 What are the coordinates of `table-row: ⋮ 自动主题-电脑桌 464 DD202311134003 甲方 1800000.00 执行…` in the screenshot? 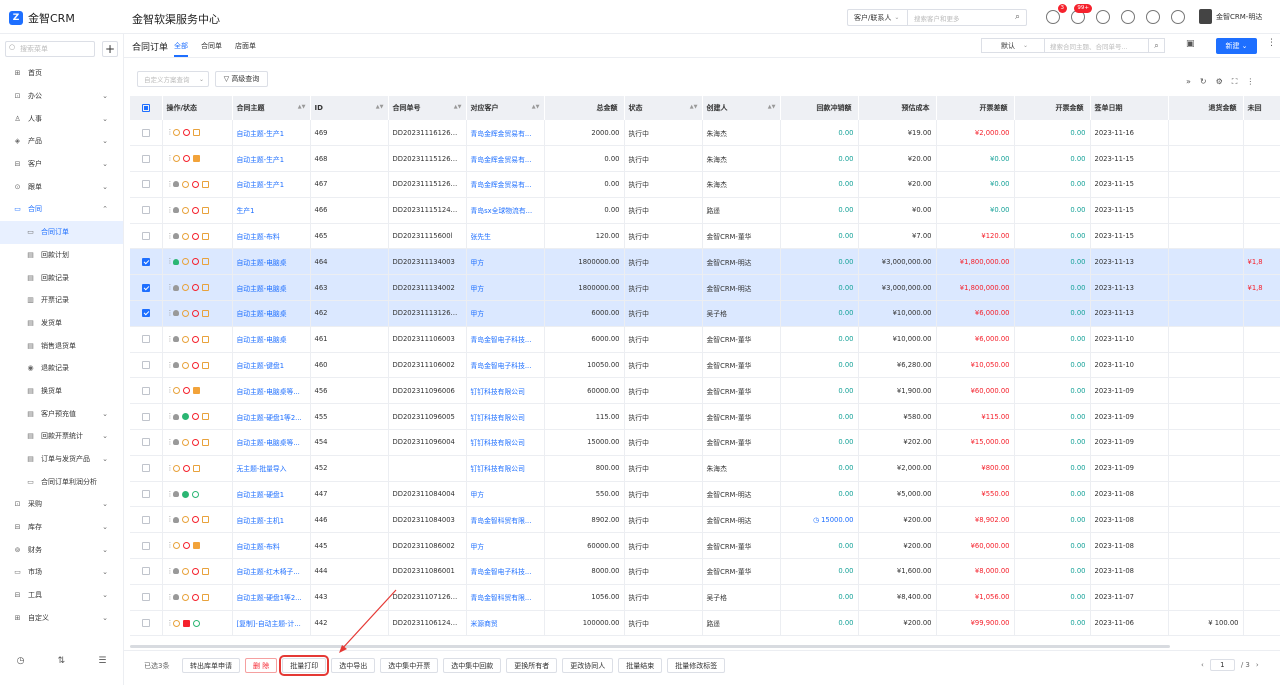 It's located at (705, 262).